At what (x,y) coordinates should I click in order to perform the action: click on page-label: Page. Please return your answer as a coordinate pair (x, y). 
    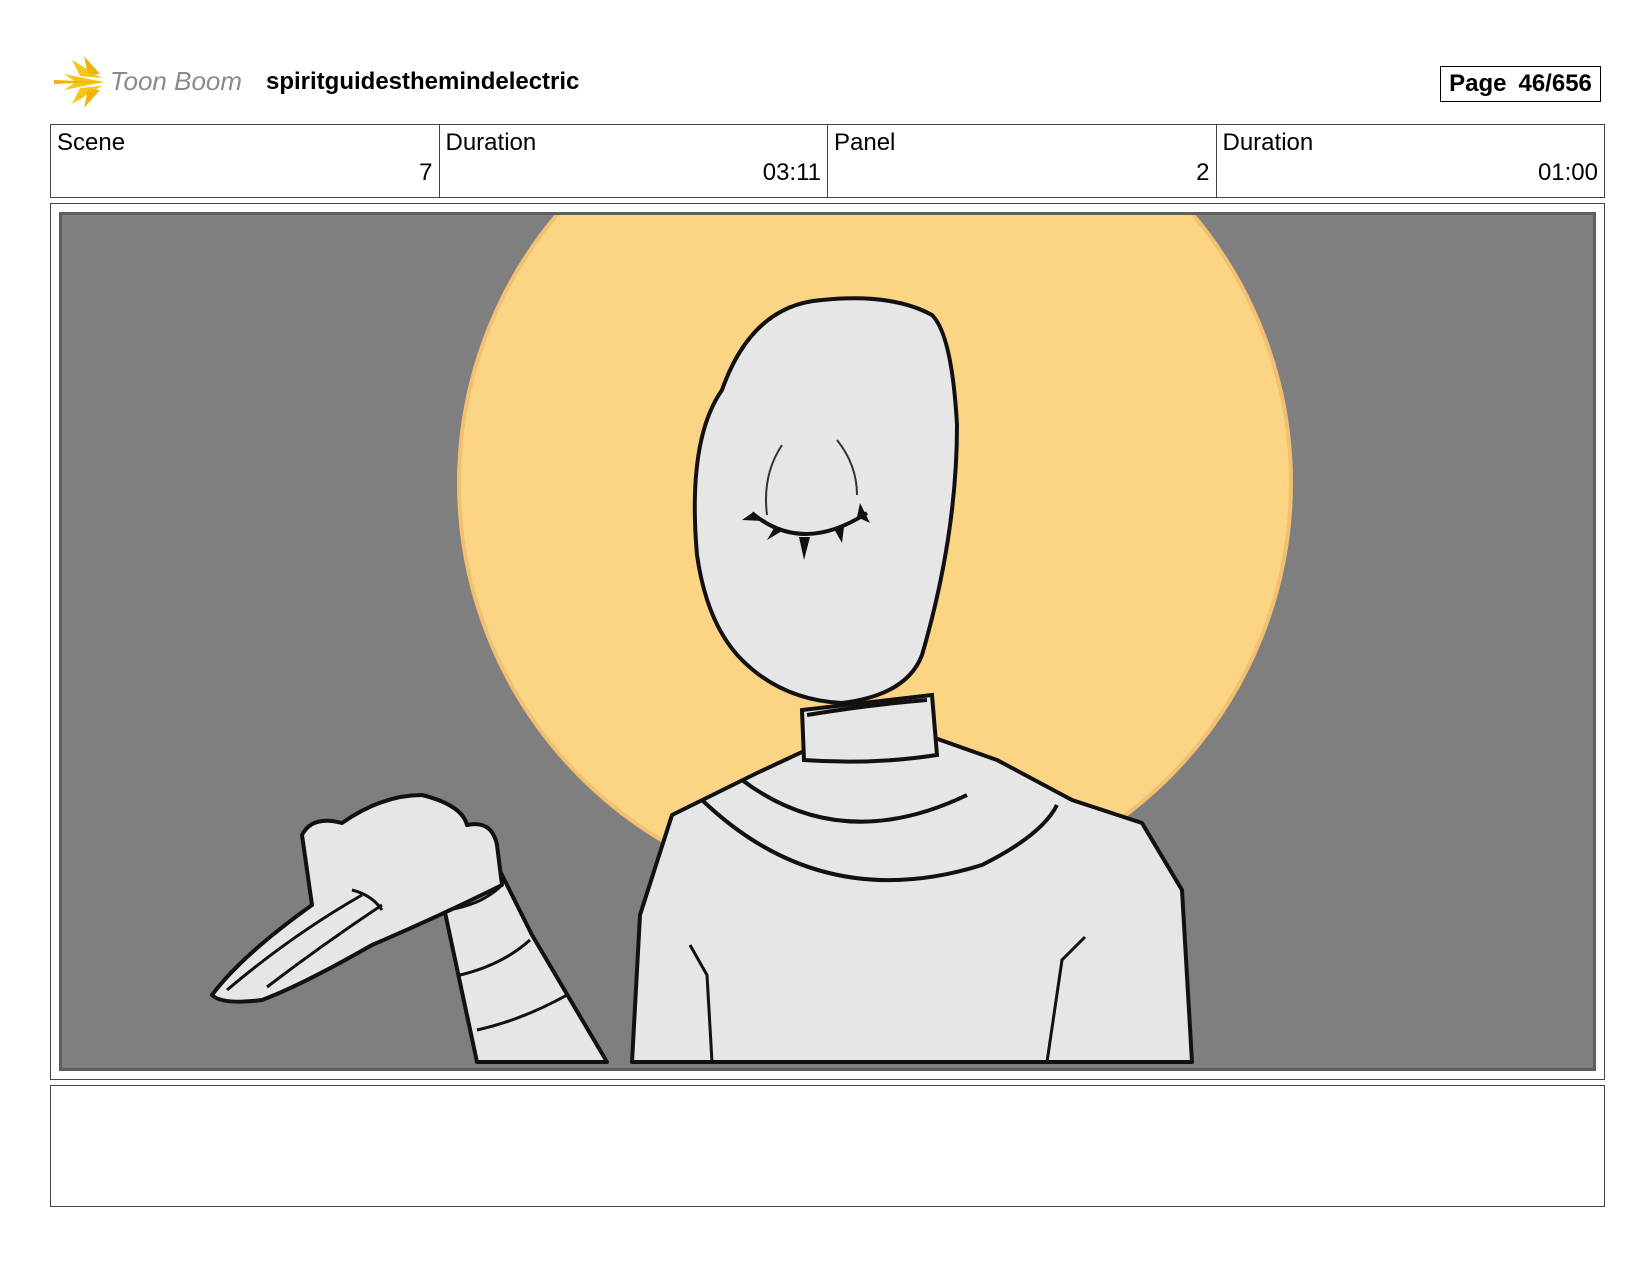
    Looking at the image, I should click on (1478, 83).